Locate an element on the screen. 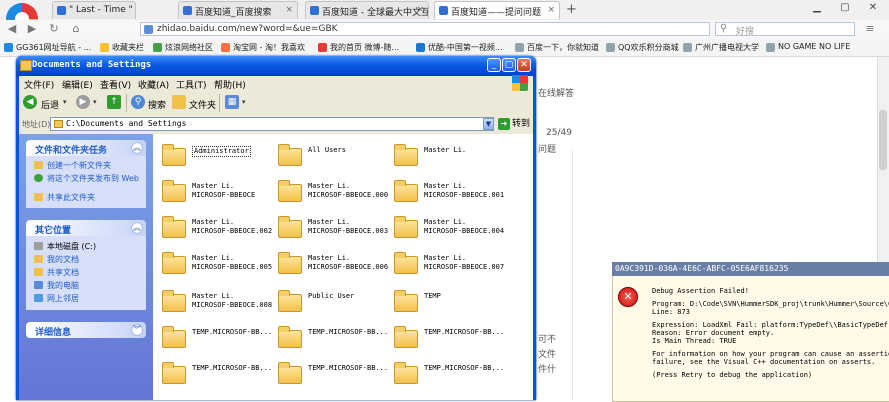 This screenshot has height=402, width=889. tasks-panel-header: 文件和文件夹任务 is located at coordinates (86, 148).